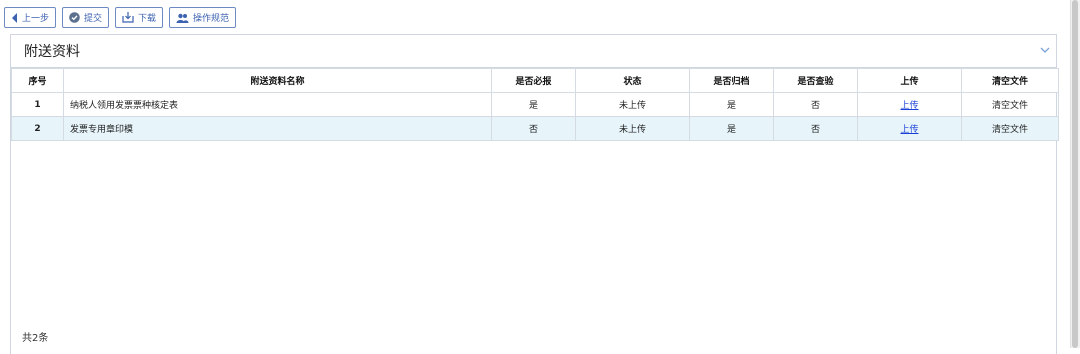 The width and height of the screenshot is (1080, 354). I want to click on panel-title: 附送资料, so click(52, 52).